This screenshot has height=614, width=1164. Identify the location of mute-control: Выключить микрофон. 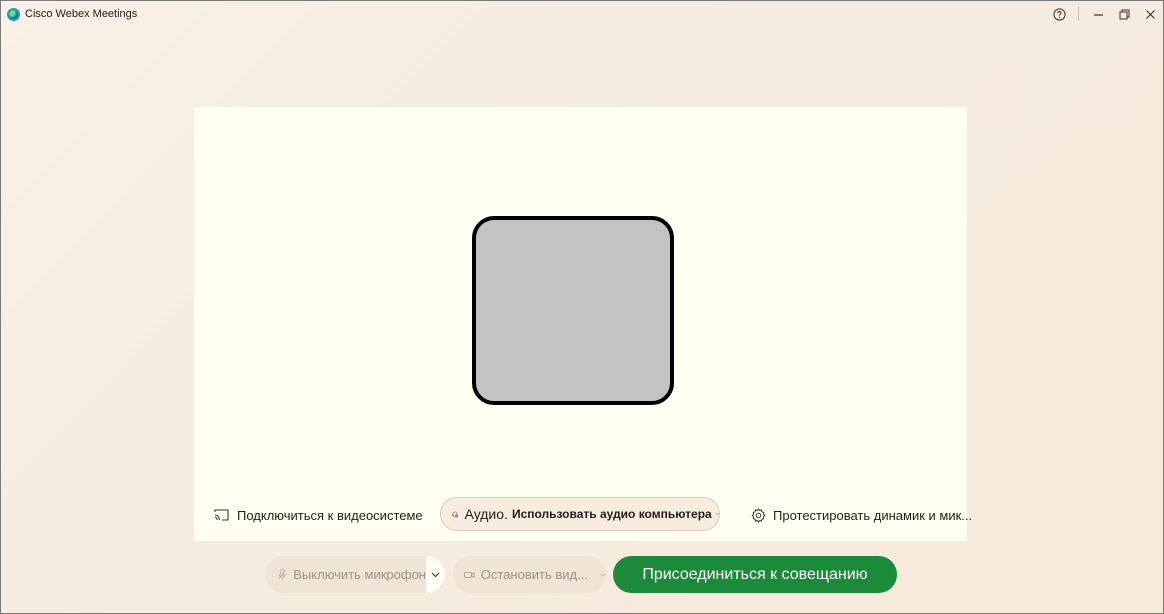
(355, 574).